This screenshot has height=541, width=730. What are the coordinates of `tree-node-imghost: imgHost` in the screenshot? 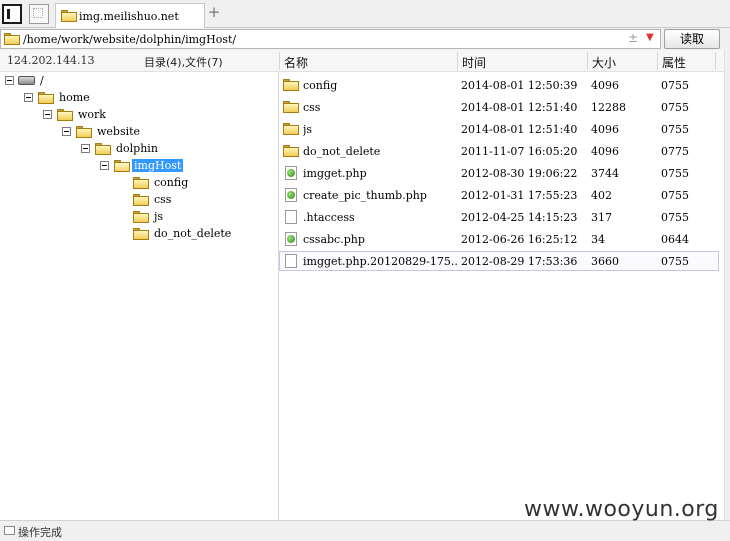 It's located at (135, 166).